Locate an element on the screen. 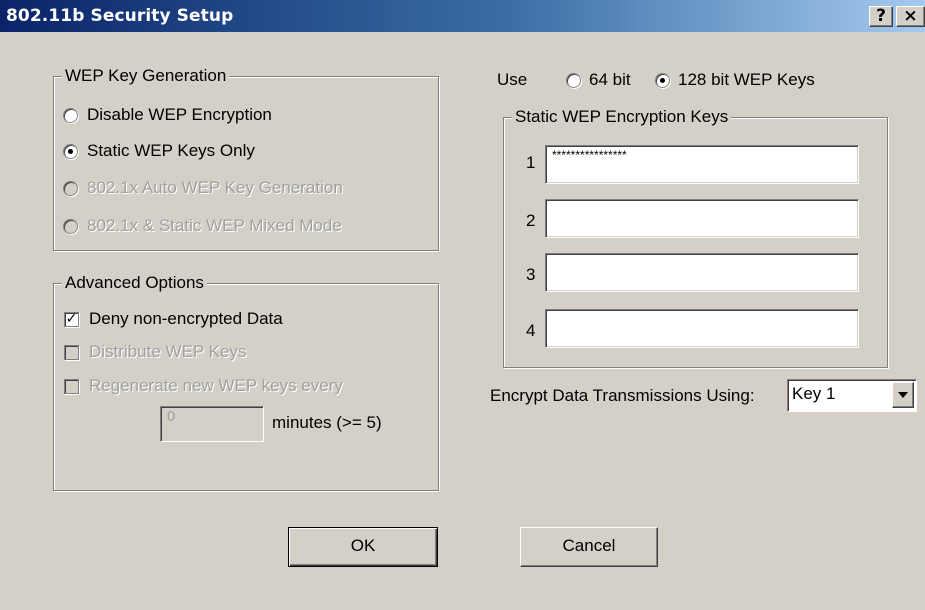 The width and height of the screenshot is (925, 610). wep-key-generation-legend: WEP Key Generation is located at coordinates (146, 76).